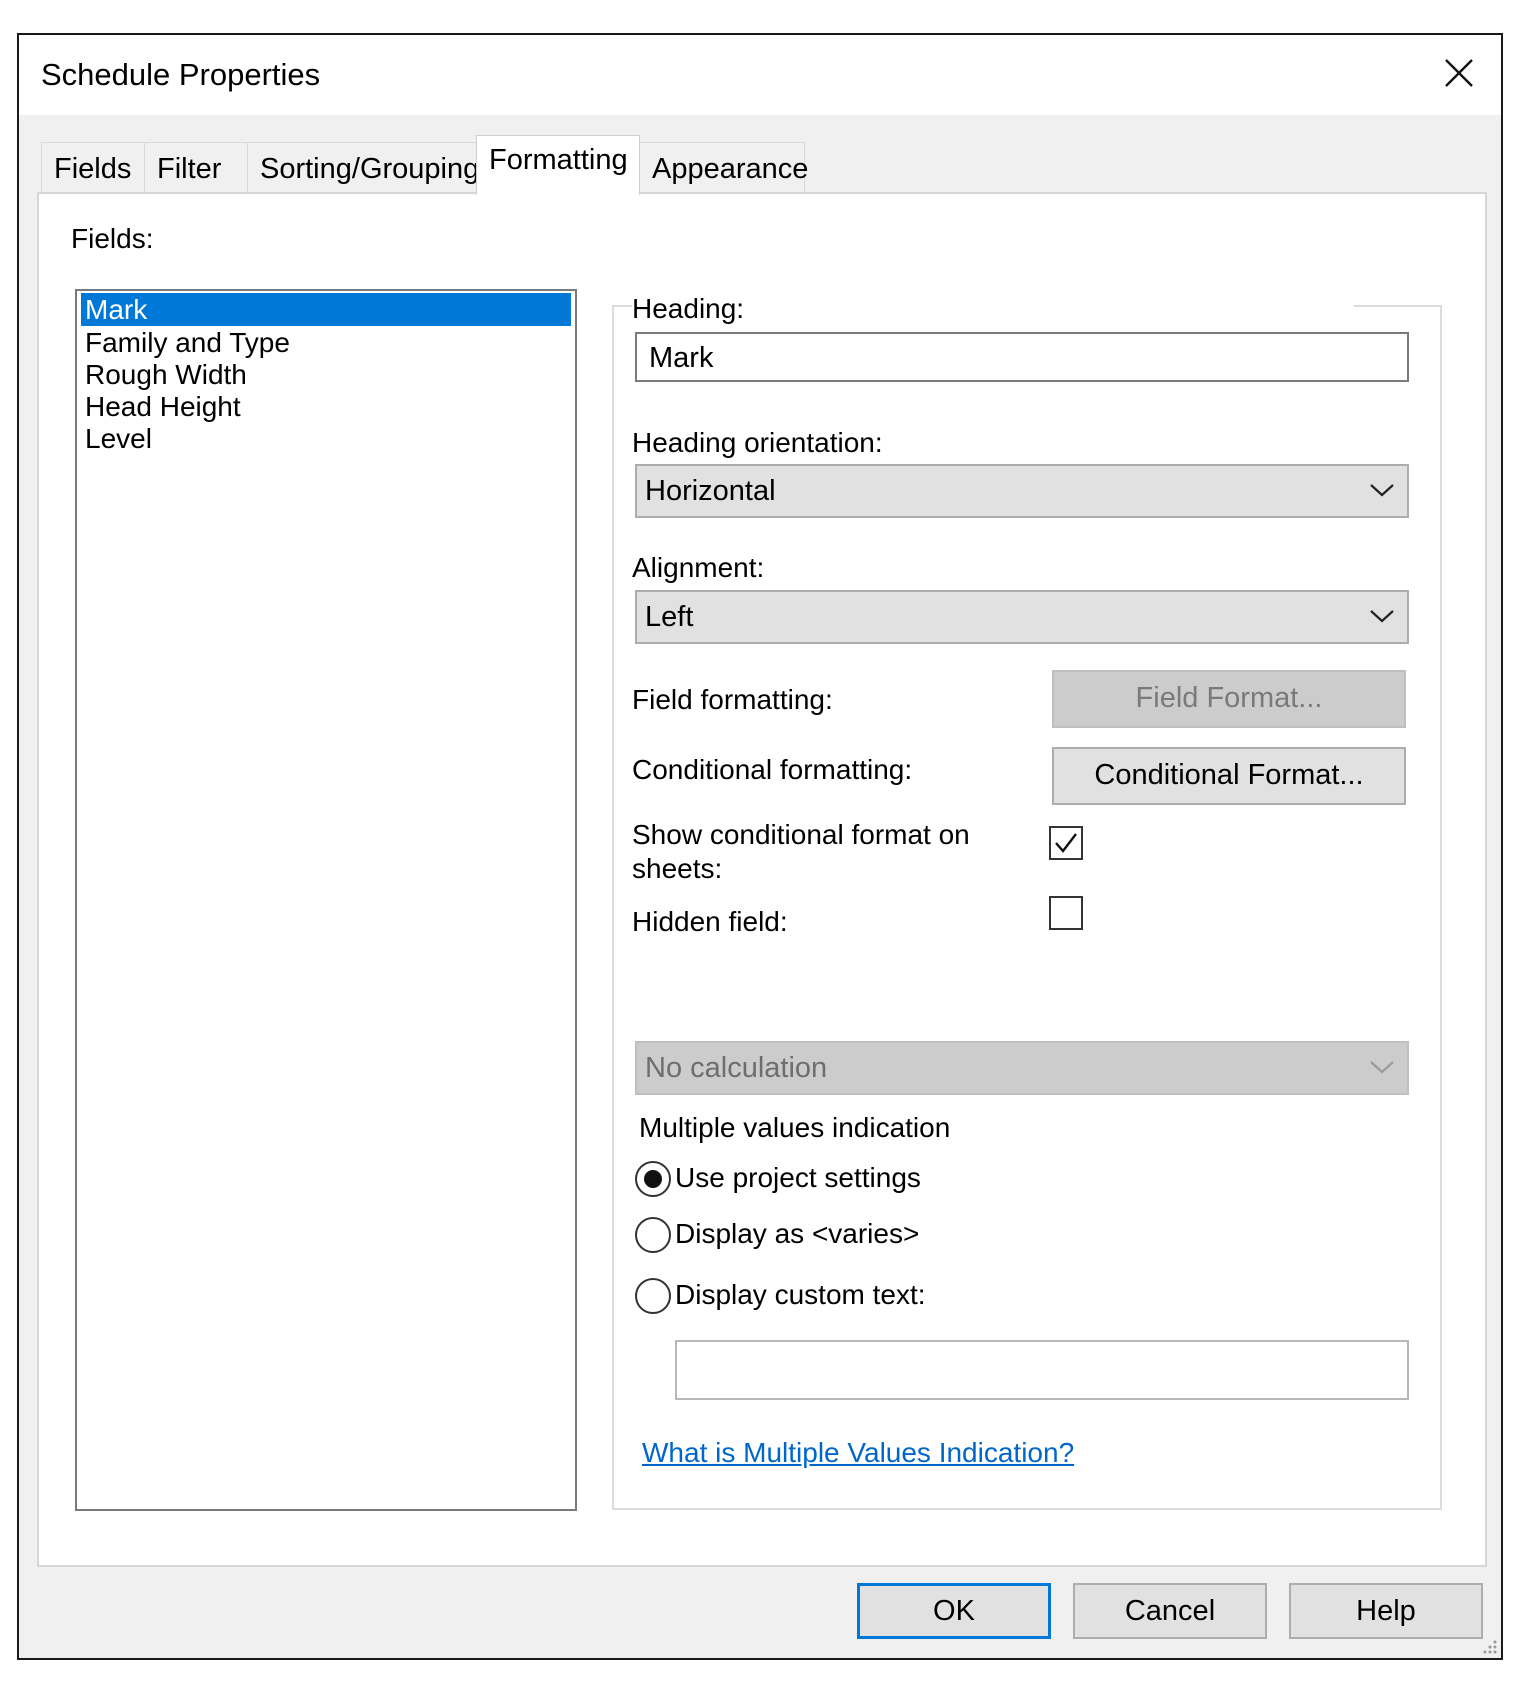 The height and width of the screenshot is (1694, 1520). I want to click on heading-orientation-label: Heading orientation:, so click(757, 442).